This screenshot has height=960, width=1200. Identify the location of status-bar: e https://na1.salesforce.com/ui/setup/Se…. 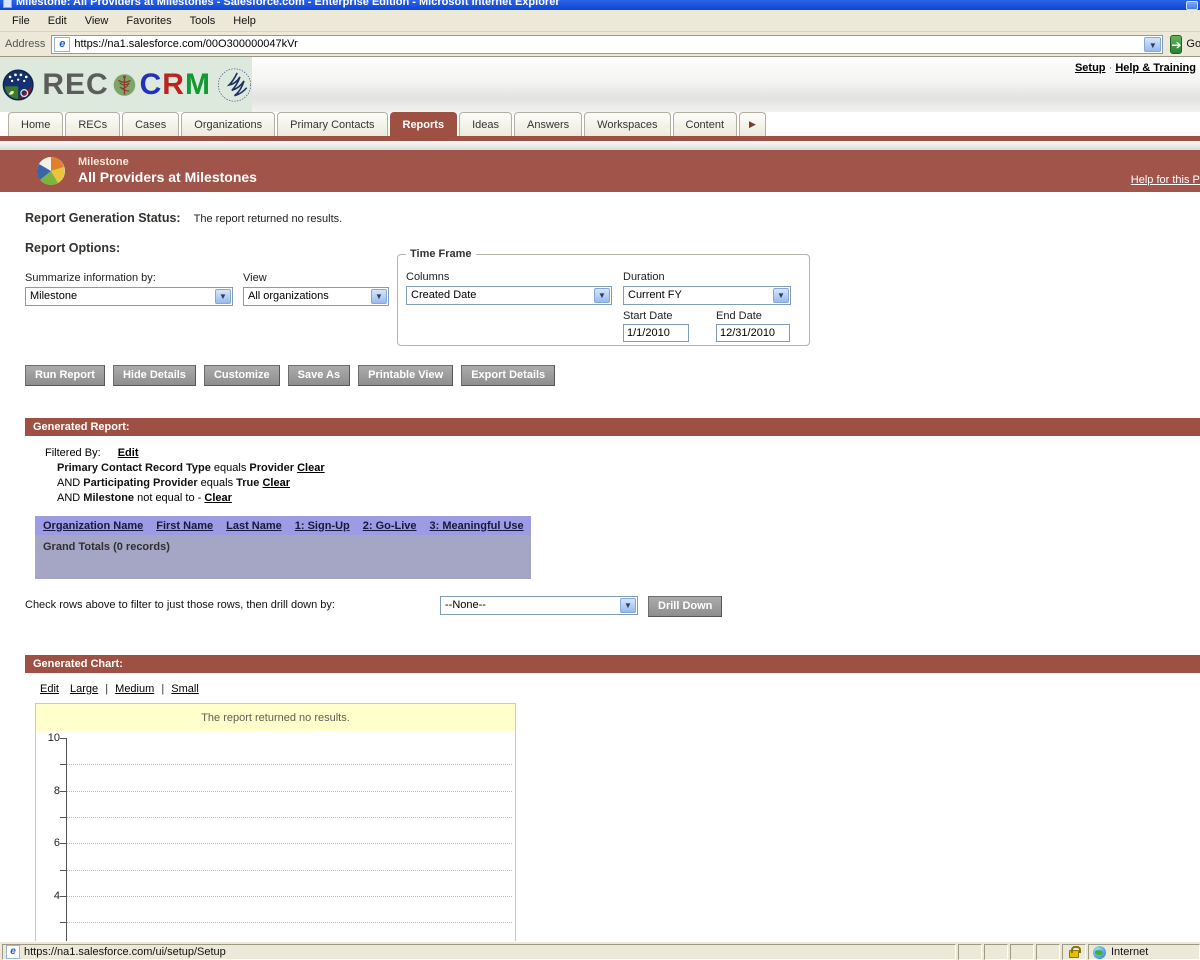
(600, 950).